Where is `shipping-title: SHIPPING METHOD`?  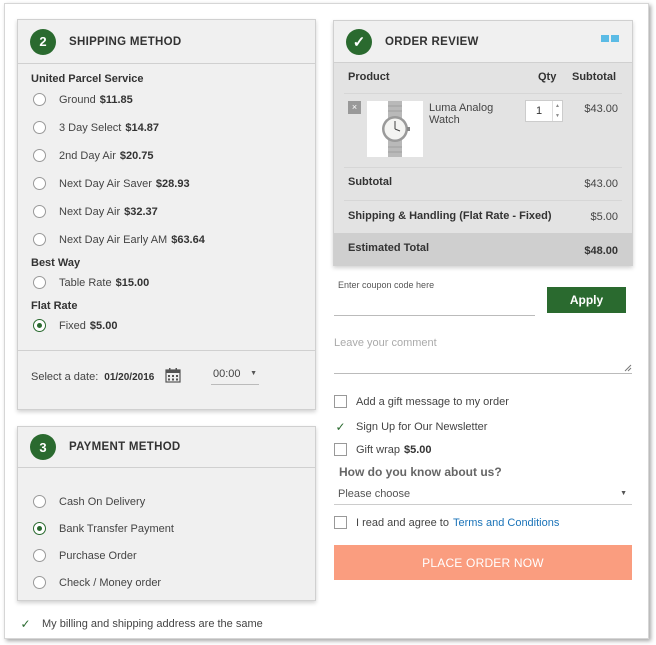
shipping-title: SHIPPING METHOD is located at coordinates (125, 41).